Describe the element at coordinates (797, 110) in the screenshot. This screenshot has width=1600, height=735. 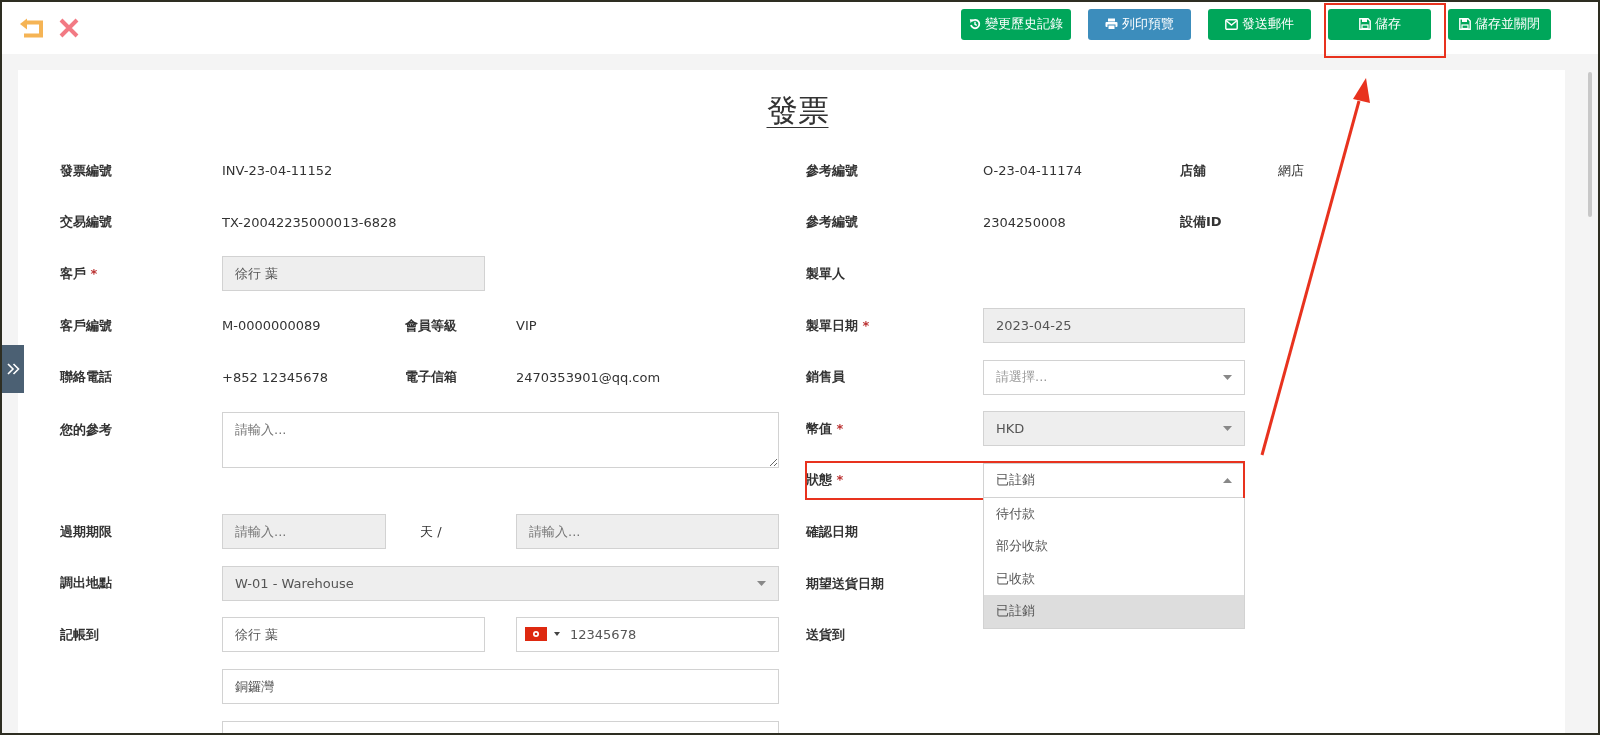
I see `page-title: 發票` at that location.